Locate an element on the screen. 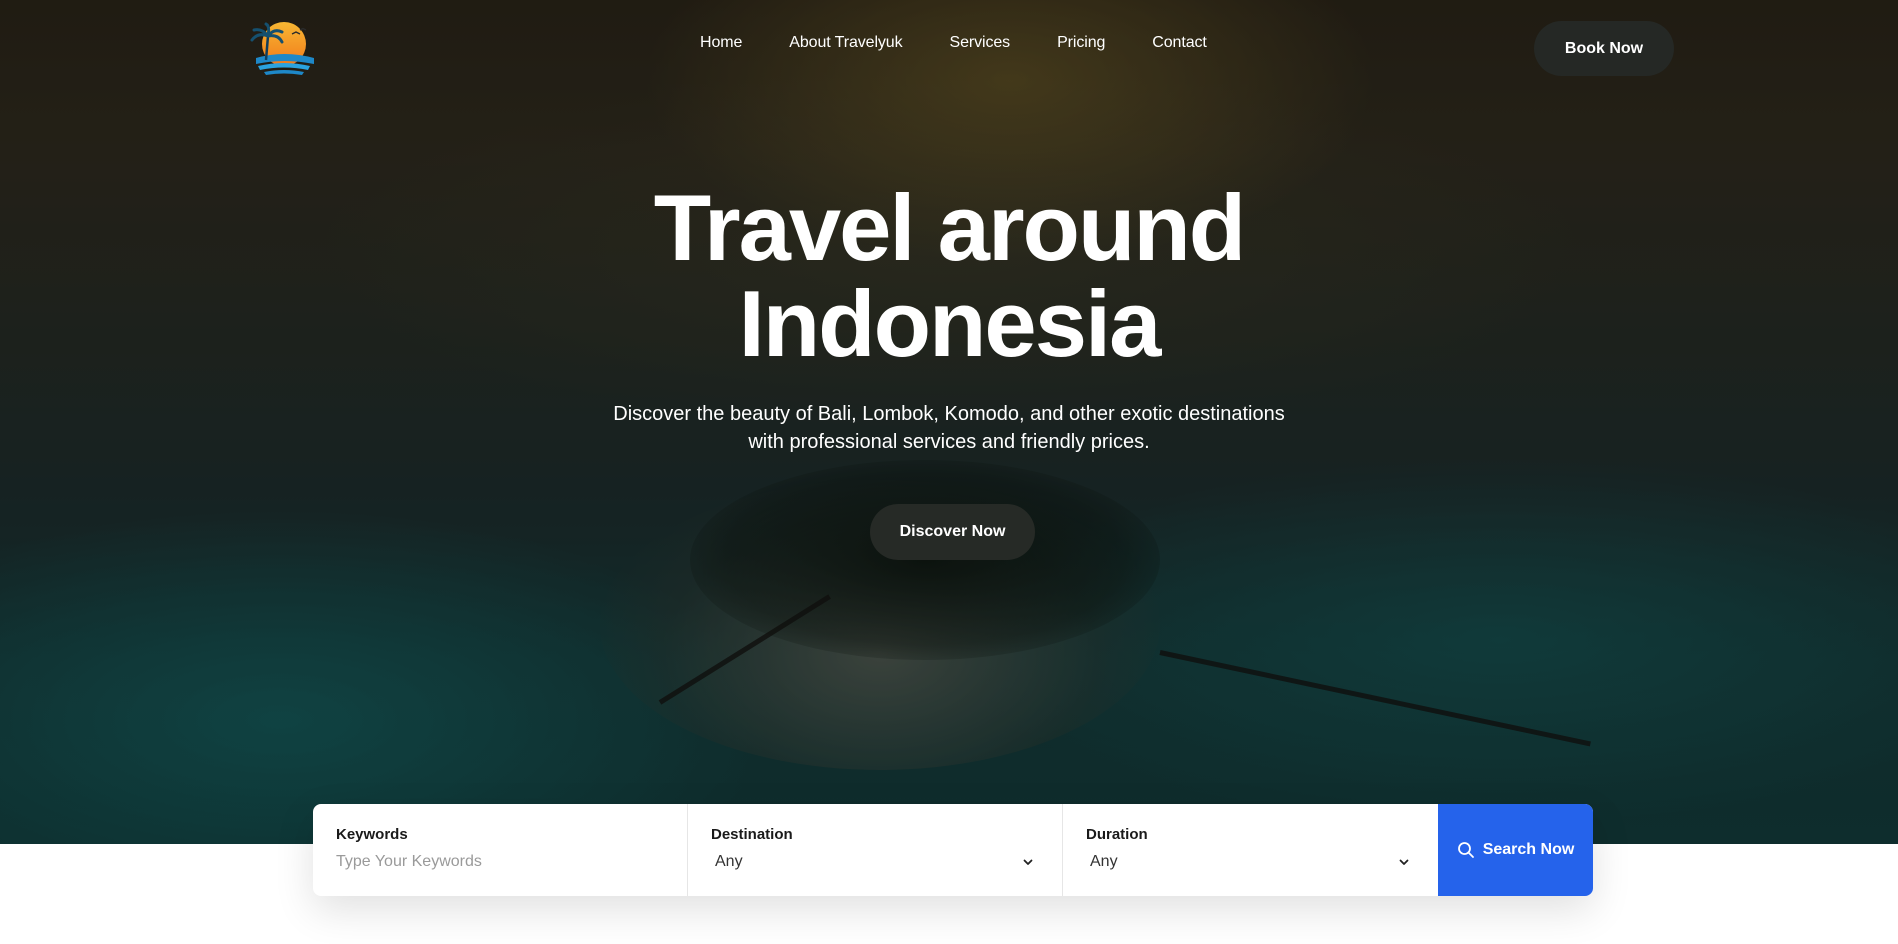 This screenshot has height=944, width=1898. destination-value: Any is located at coordinates (729, 861).